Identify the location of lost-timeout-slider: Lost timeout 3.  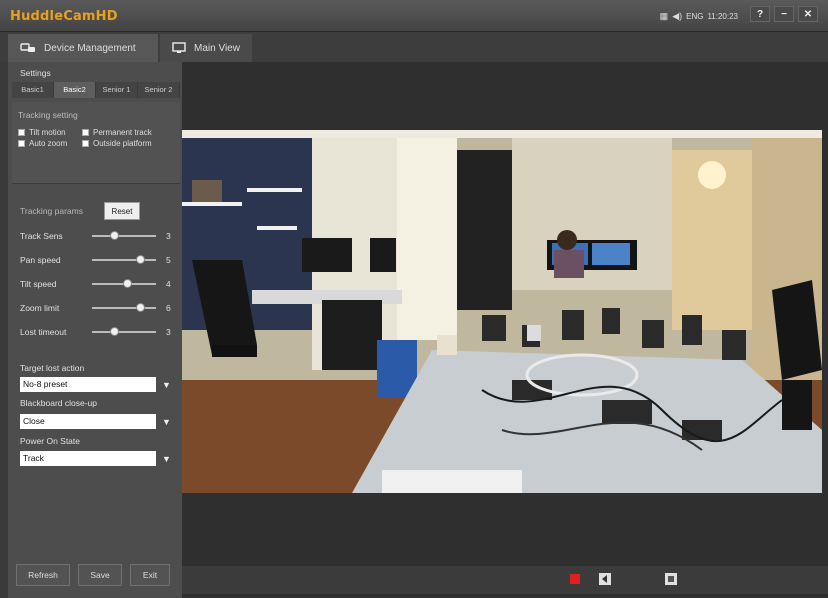
(100, 332).